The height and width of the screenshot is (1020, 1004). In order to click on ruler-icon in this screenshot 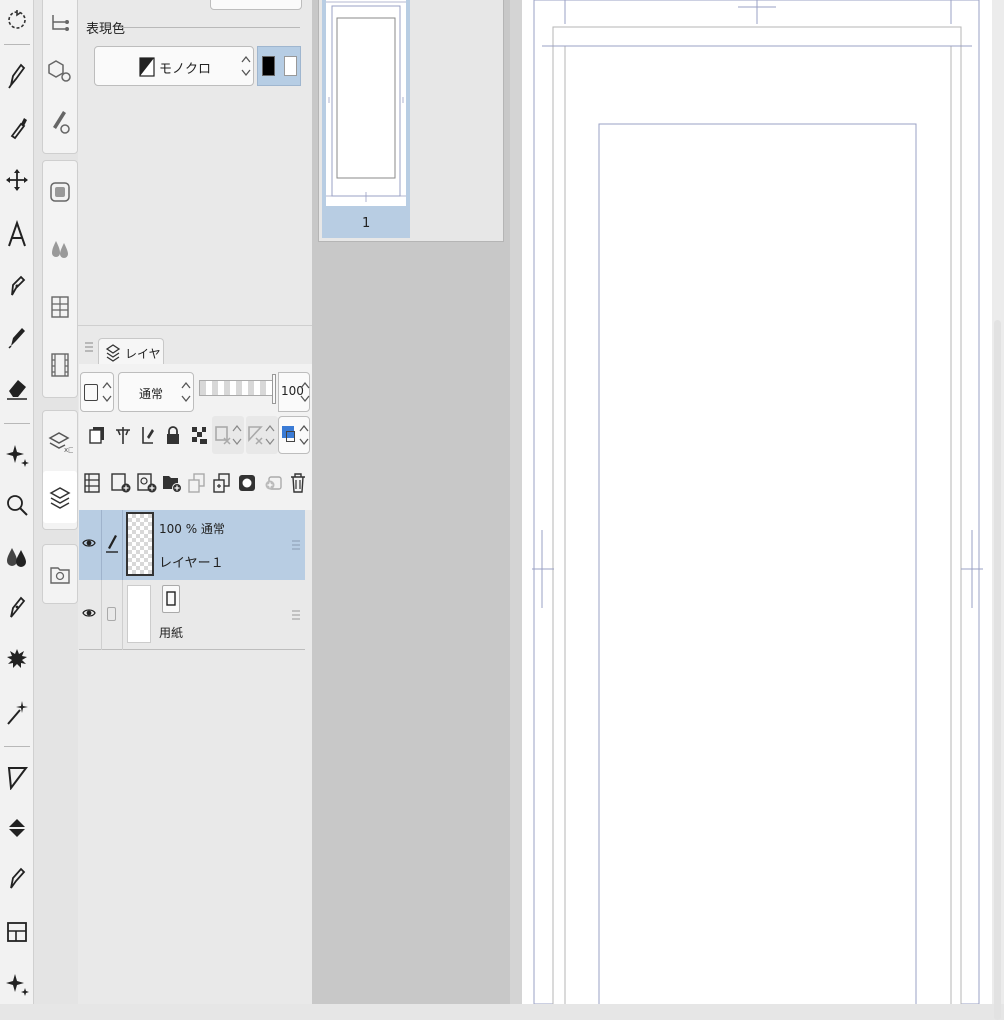, I will do `click(17, 777)`.